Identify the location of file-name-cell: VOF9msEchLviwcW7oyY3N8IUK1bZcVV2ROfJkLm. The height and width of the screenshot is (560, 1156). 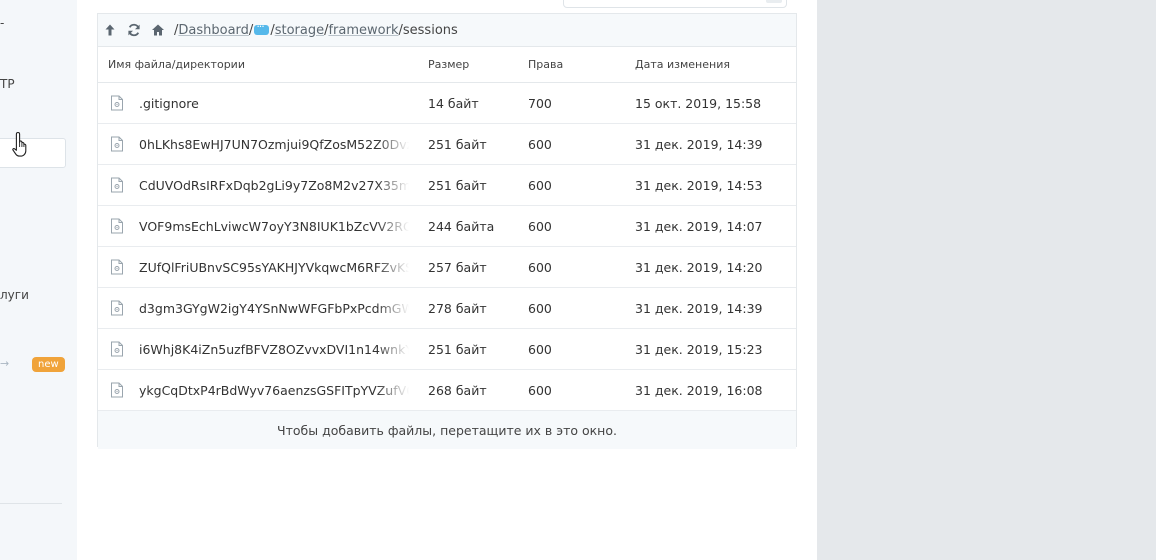
(258, 226).